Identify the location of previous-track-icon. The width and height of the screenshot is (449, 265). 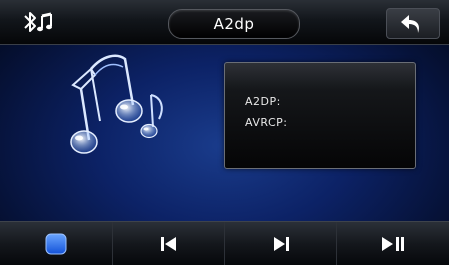
(168, 244).